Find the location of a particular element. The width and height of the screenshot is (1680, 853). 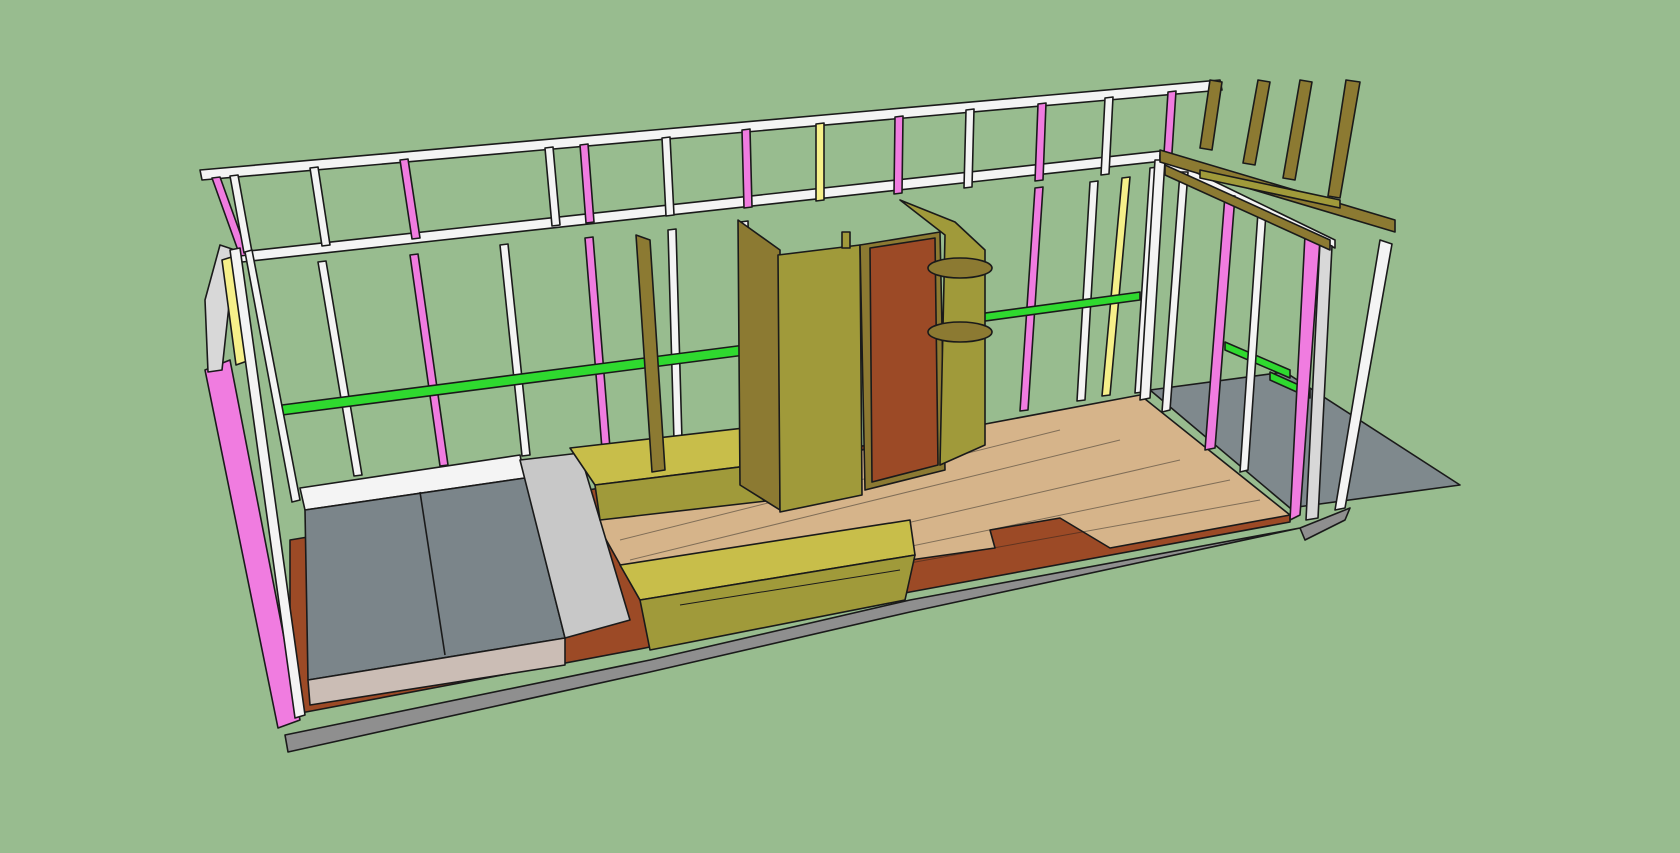

left-end-wall is located at coordinates (255, 486).